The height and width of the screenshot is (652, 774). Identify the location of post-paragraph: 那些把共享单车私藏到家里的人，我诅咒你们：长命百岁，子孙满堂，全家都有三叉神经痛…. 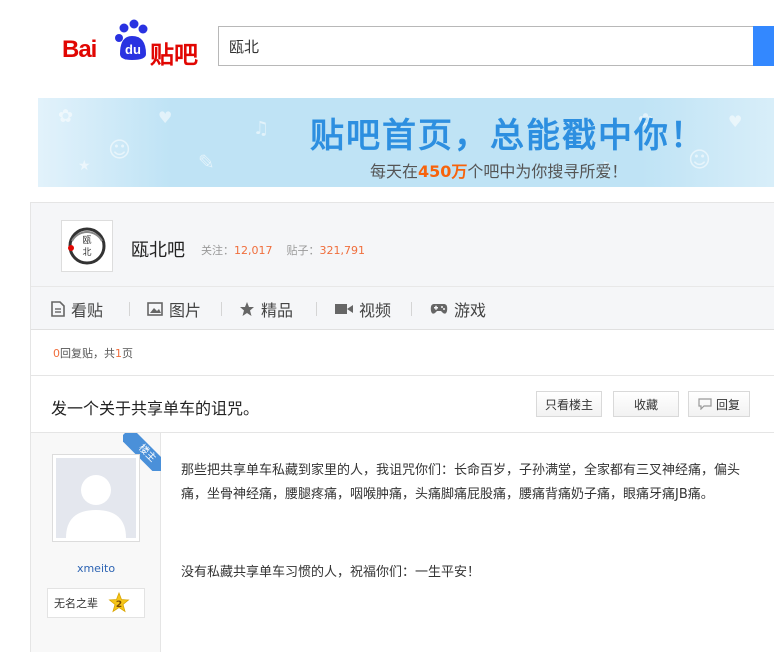
(461, 482).